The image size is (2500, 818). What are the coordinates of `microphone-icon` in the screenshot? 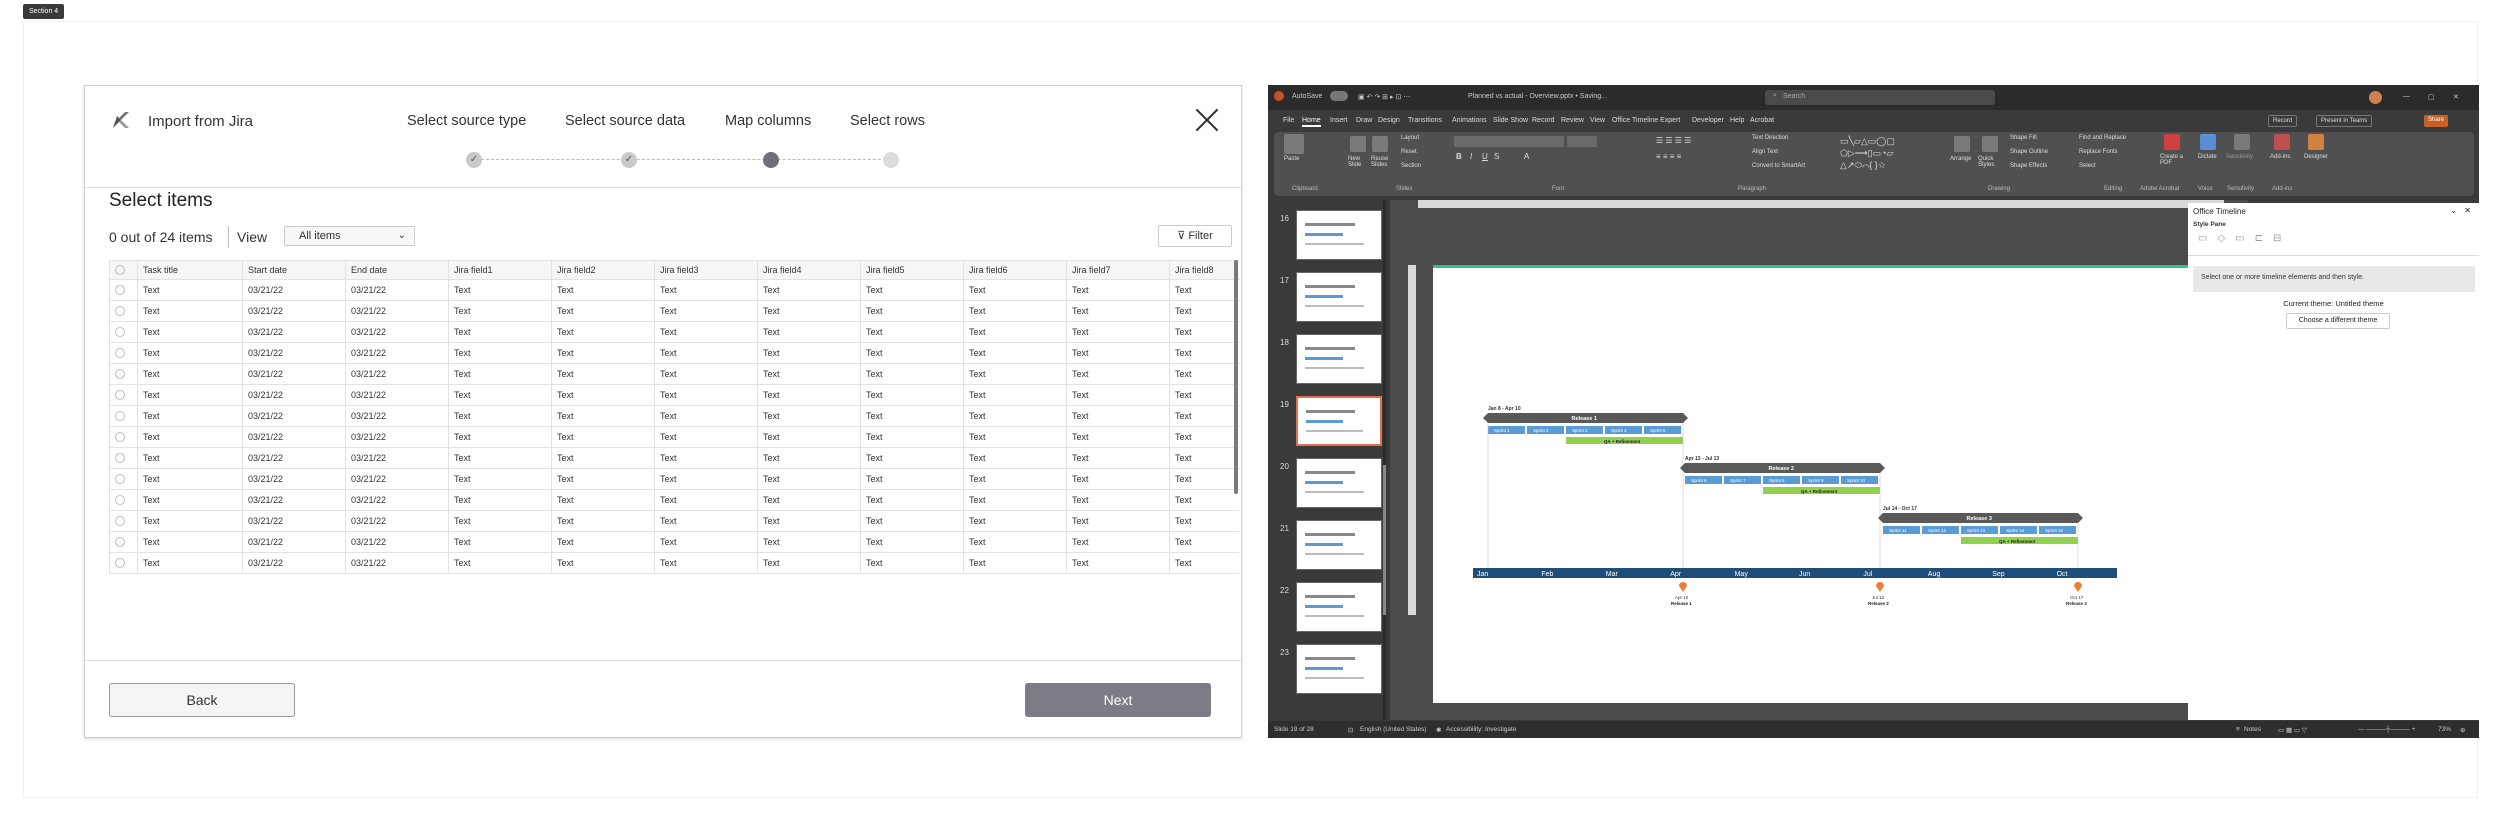 It's located at (2208, 142).